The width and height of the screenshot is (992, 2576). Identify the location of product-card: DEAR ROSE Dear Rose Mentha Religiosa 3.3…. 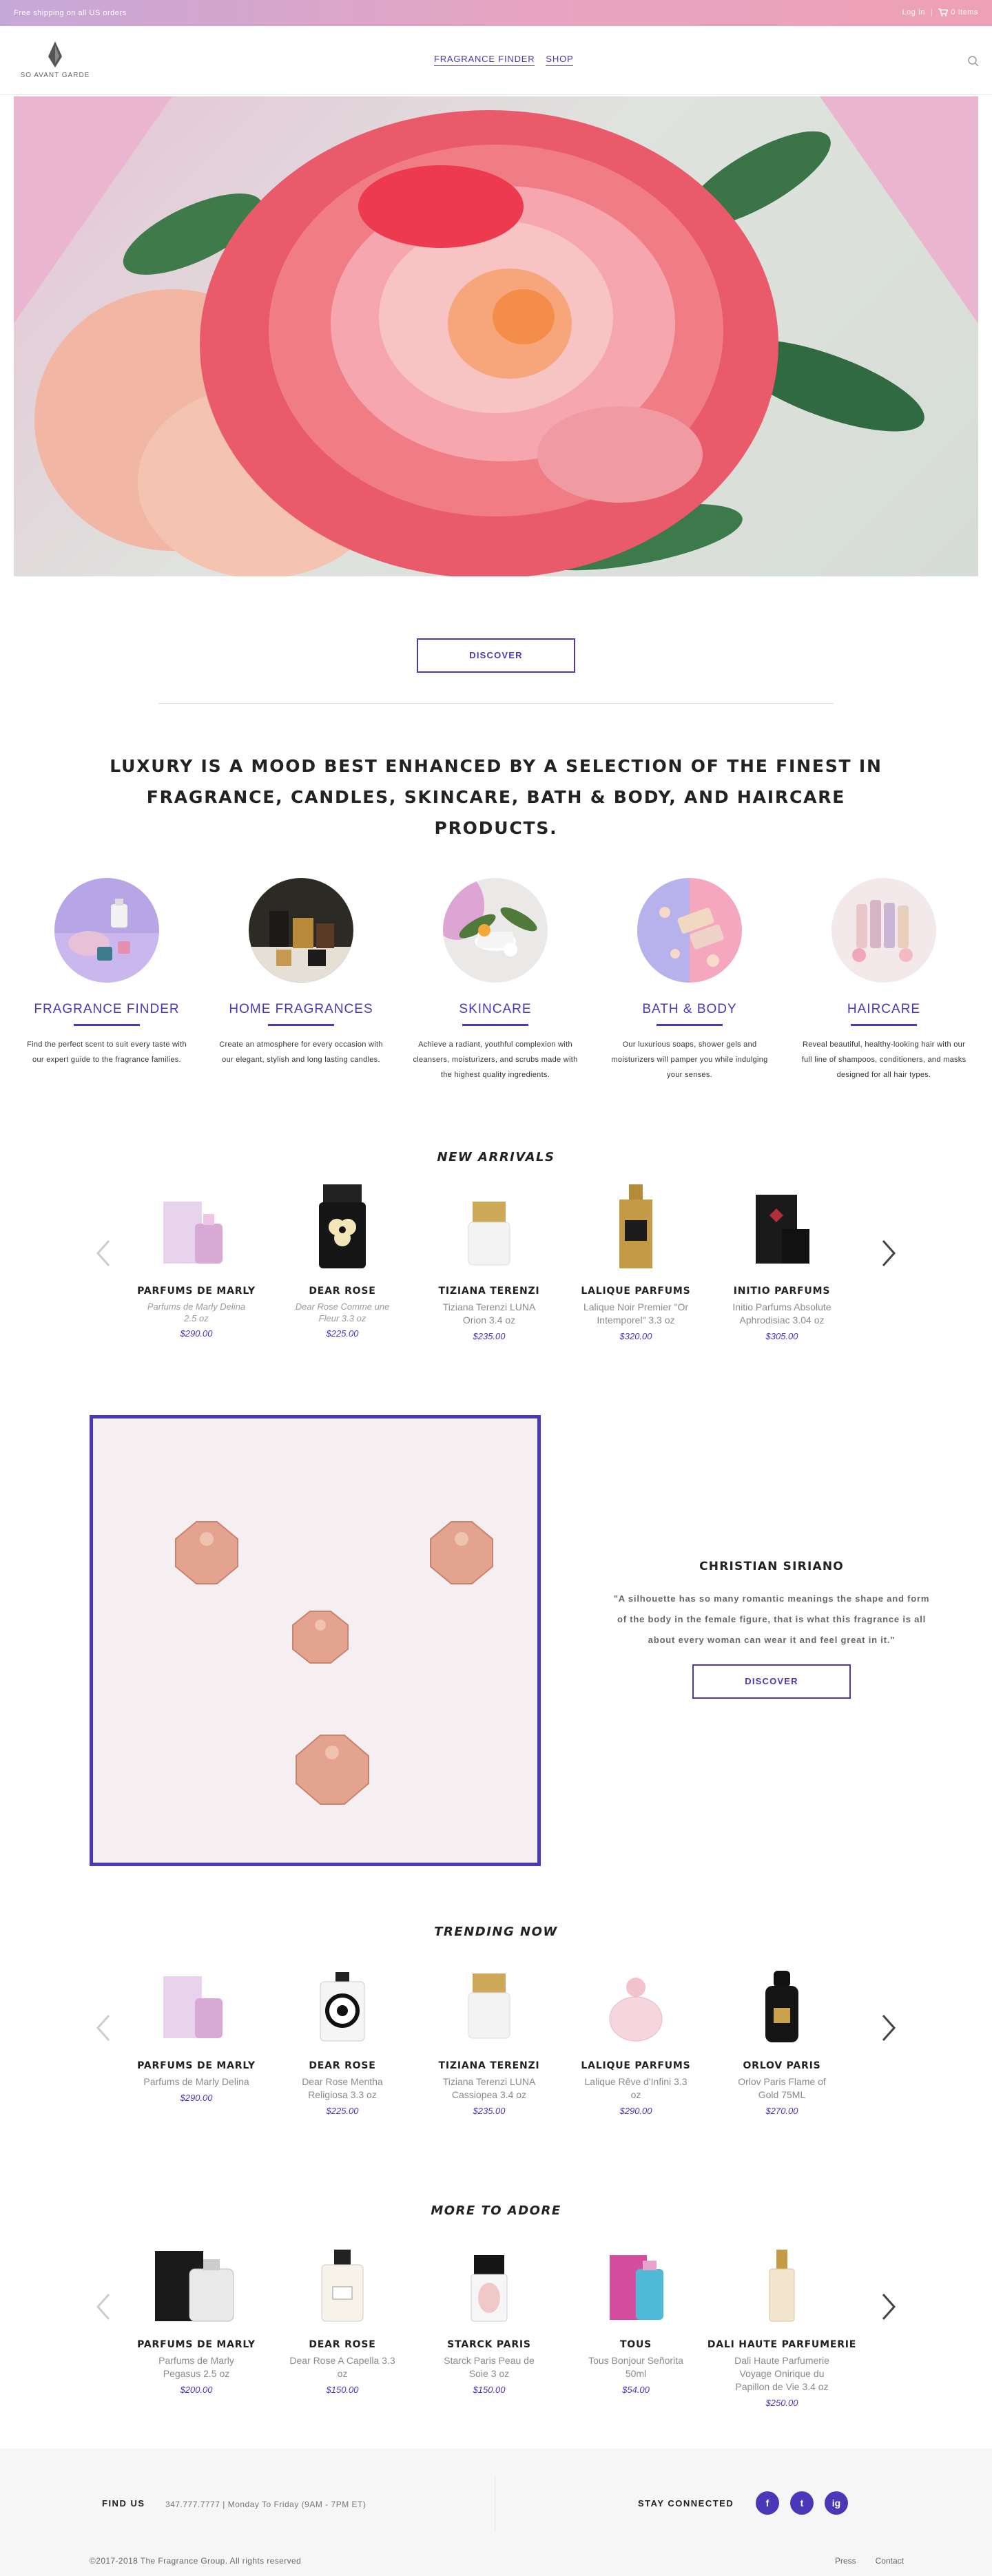
(342, 2042).